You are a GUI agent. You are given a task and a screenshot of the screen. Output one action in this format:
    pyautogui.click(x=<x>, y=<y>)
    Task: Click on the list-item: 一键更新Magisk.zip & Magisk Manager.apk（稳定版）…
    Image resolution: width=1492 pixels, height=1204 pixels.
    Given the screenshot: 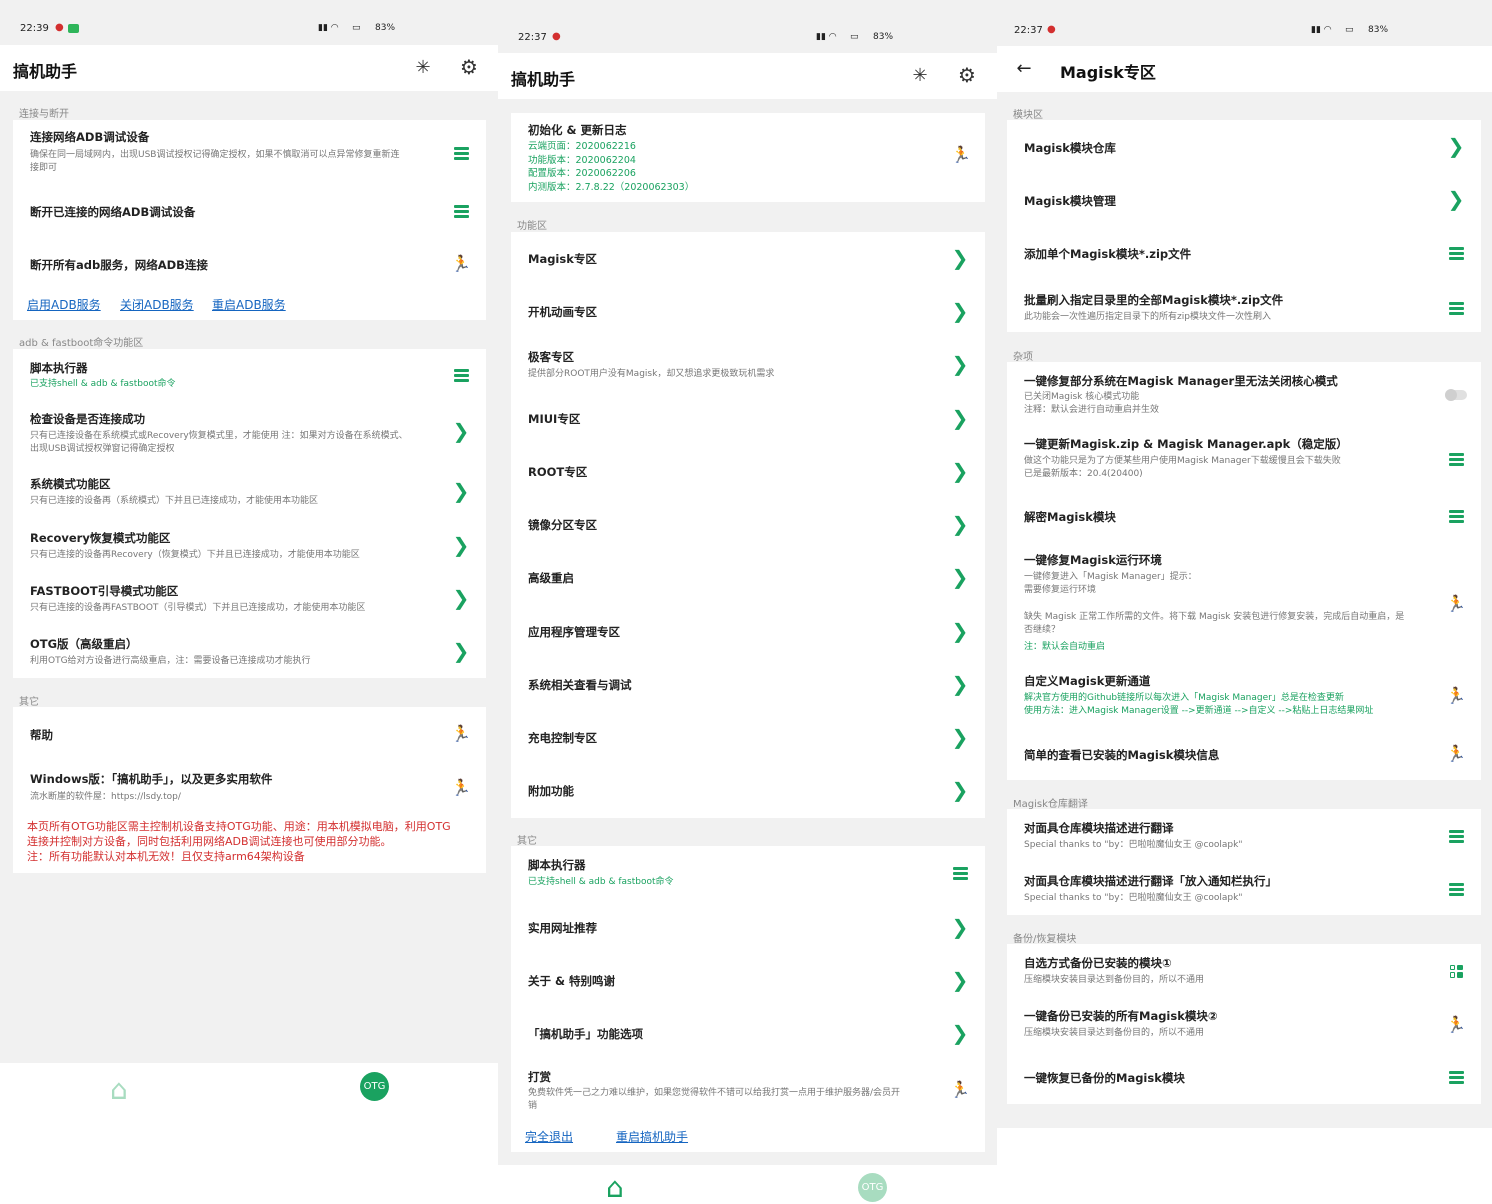 What is the action you would take?
    pyautogui.click(x=1244, y=459)
    